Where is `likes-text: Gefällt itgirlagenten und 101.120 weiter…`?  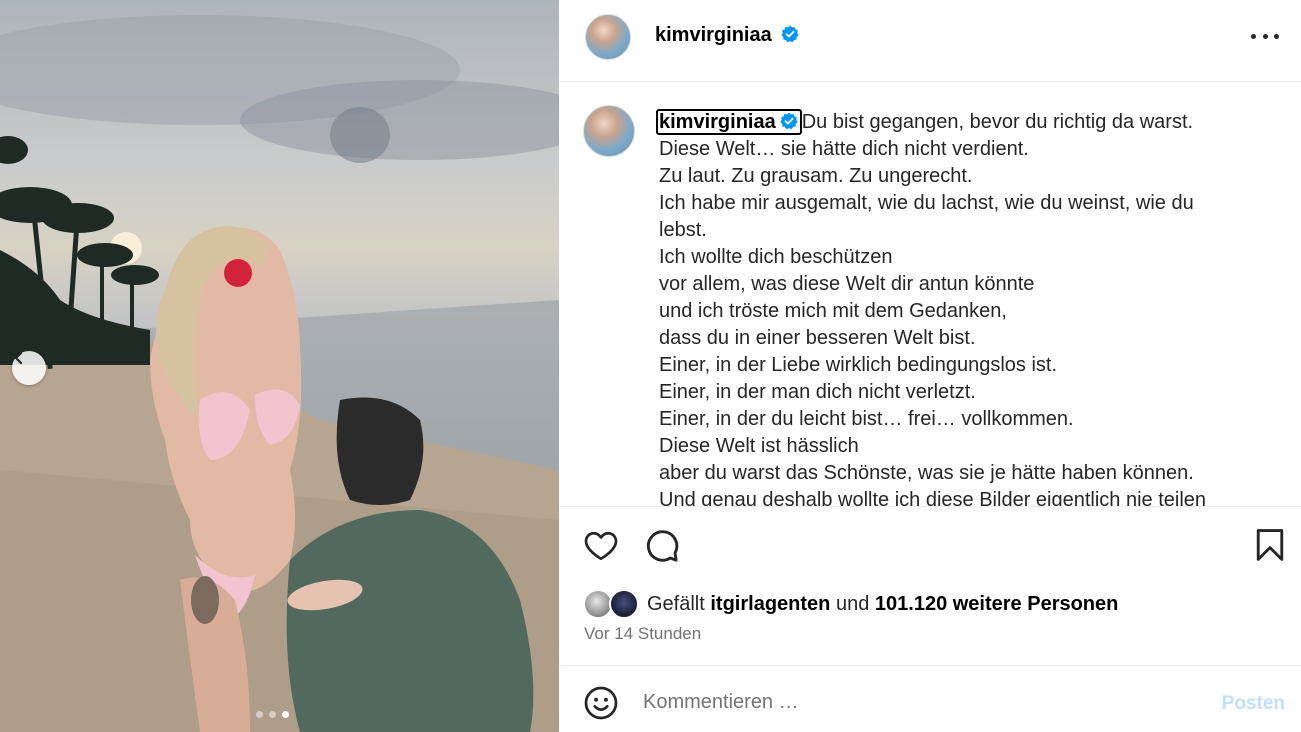 likes-text: Gefällt itgirlagenten und 101.120 weiter… is located at coordinates (882, 604).